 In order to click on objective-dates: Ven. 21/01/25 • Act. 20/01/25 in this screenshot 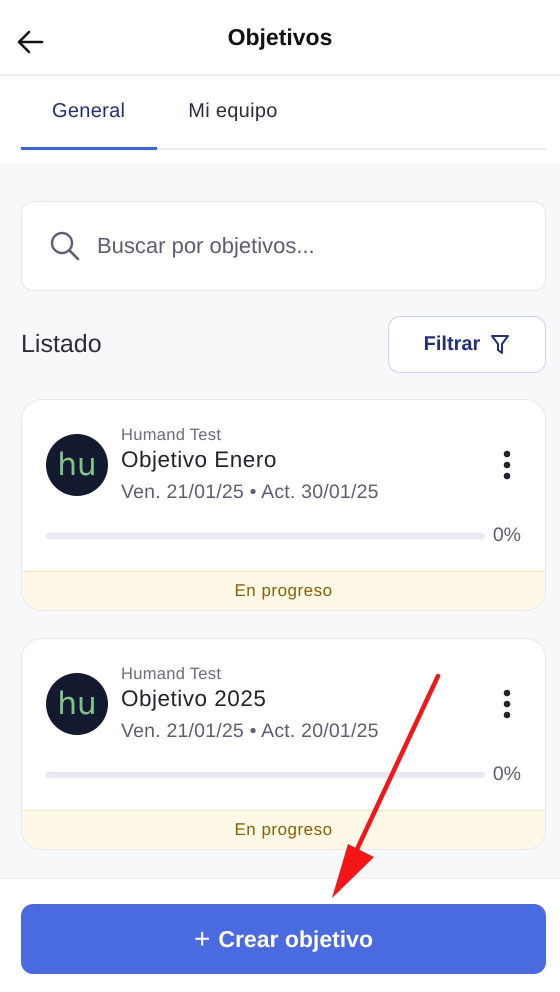, I will do `click(250, 731)`.